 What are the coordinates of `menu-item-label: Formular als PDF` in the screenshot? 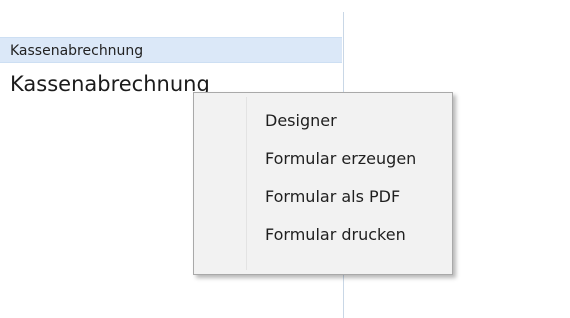 It's located at (333, 196).